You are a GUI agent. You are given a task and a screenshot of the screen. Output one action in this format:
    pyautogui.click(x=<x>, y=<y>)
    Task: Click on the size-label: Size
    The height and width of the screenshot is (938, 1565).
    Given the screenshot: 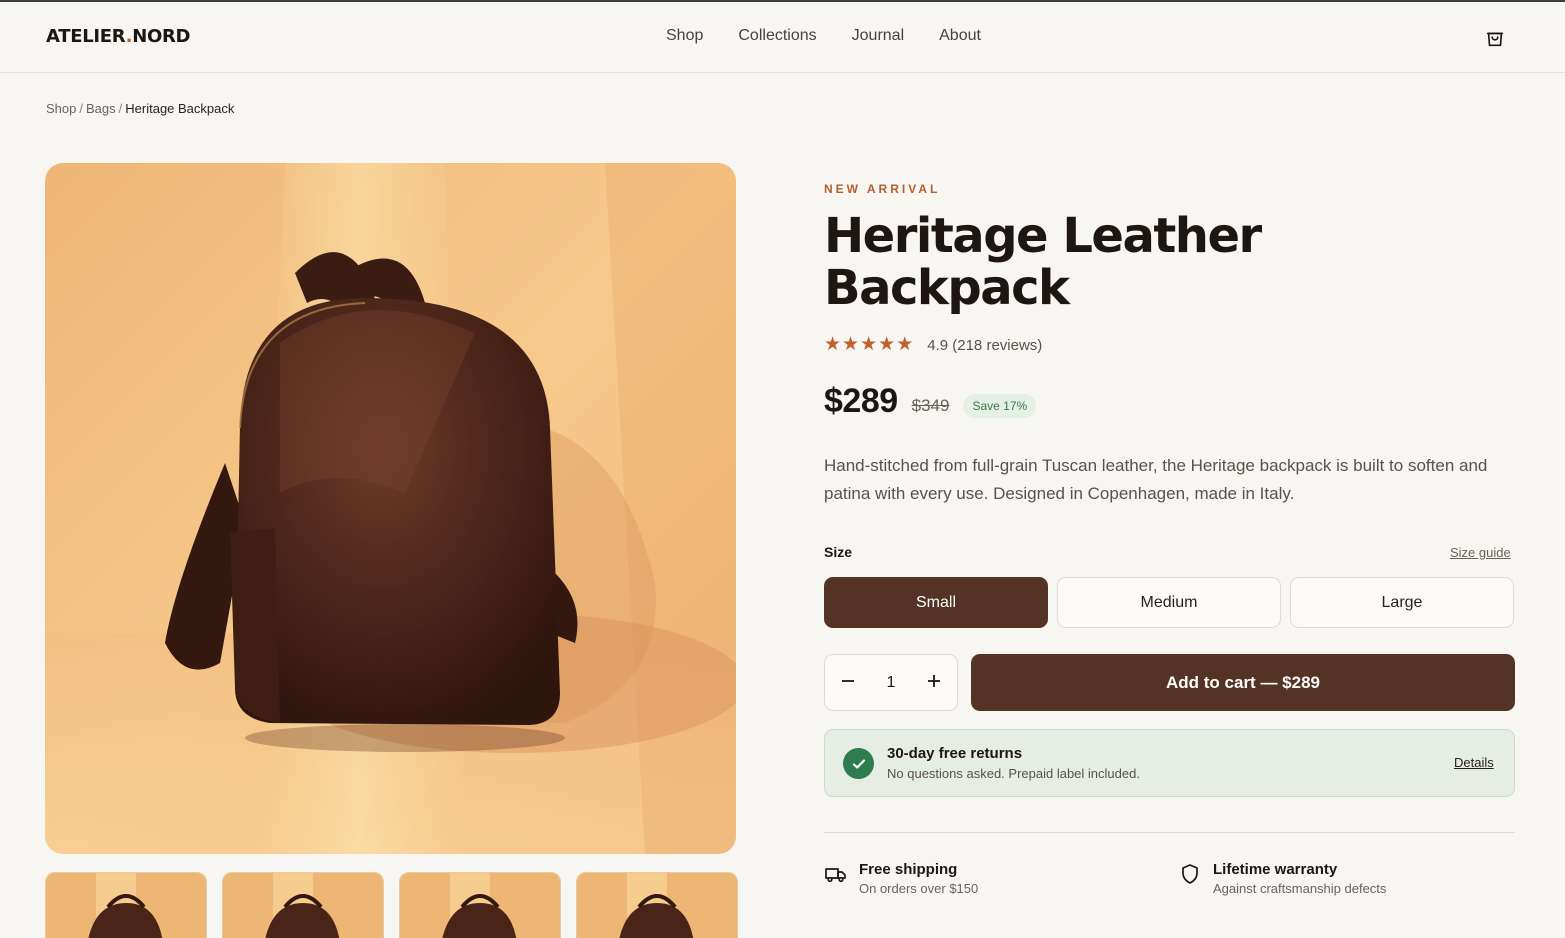 What is the action you would take?
    pyautogui.click(x=838, y=552)
    